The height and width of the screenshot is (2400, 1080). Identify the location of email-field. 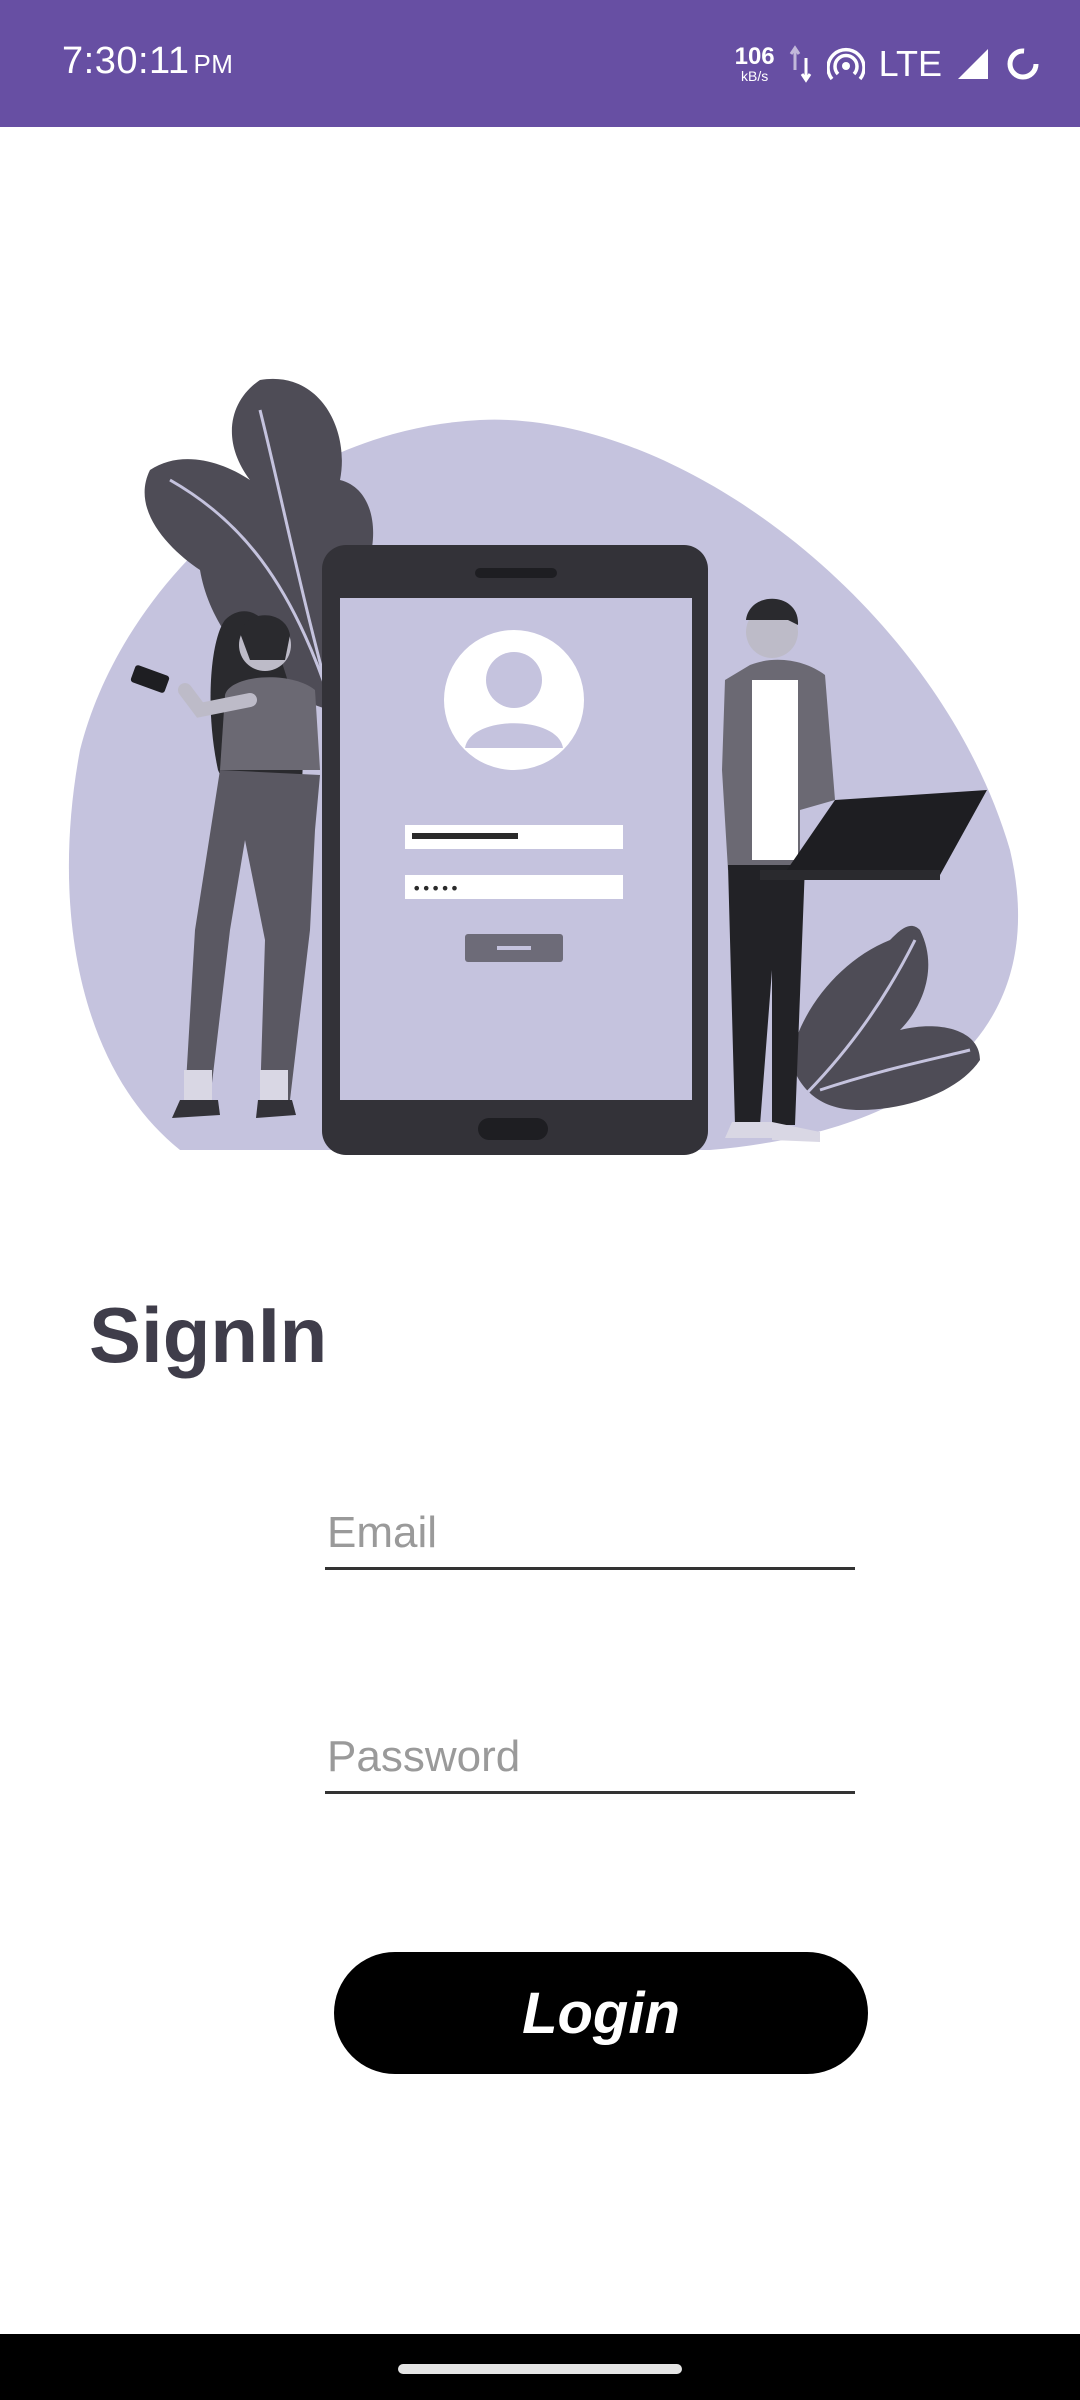
(590, 1534).